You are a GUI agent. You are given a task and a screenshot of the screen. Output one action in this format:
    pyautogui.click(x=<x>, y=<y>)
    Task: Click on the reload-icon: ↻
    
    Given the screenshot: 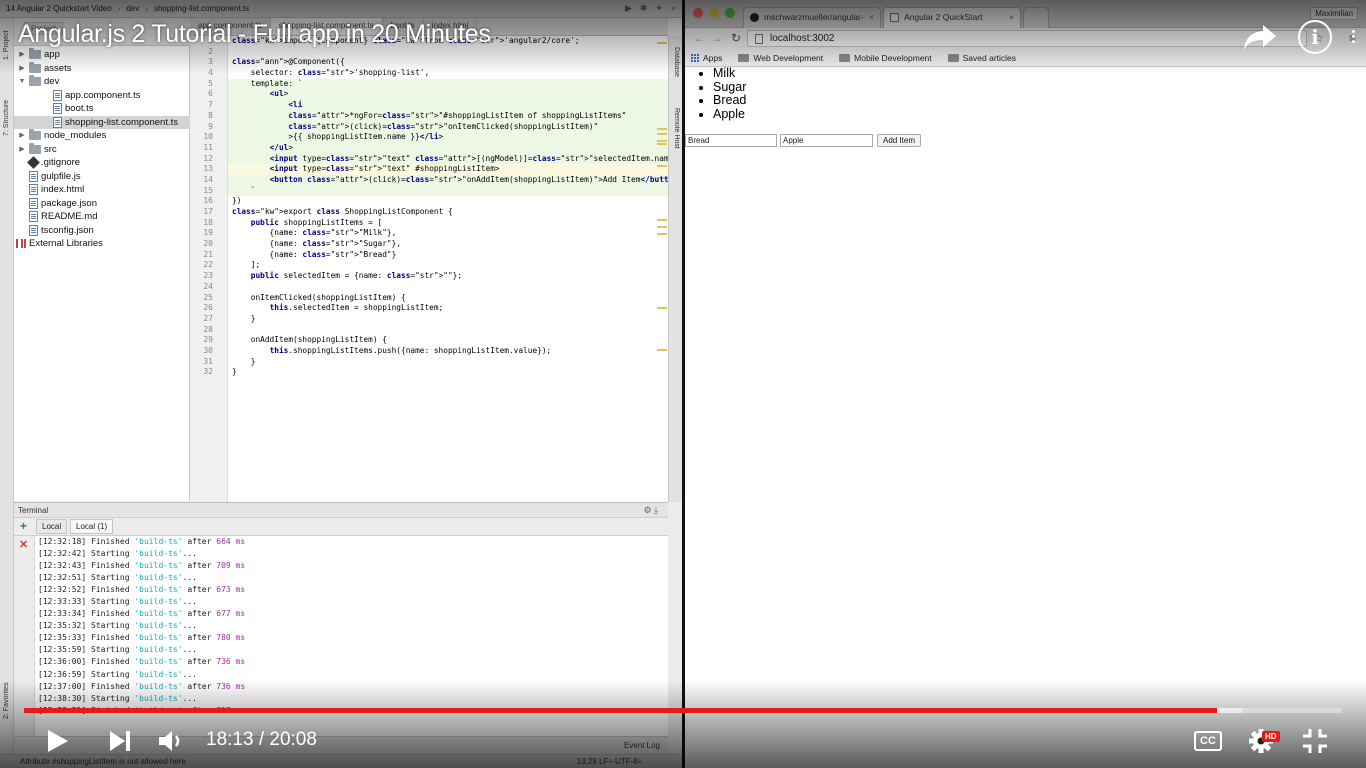 What is the action you would take?
    pyautogui.click(x=736, y=38)
    